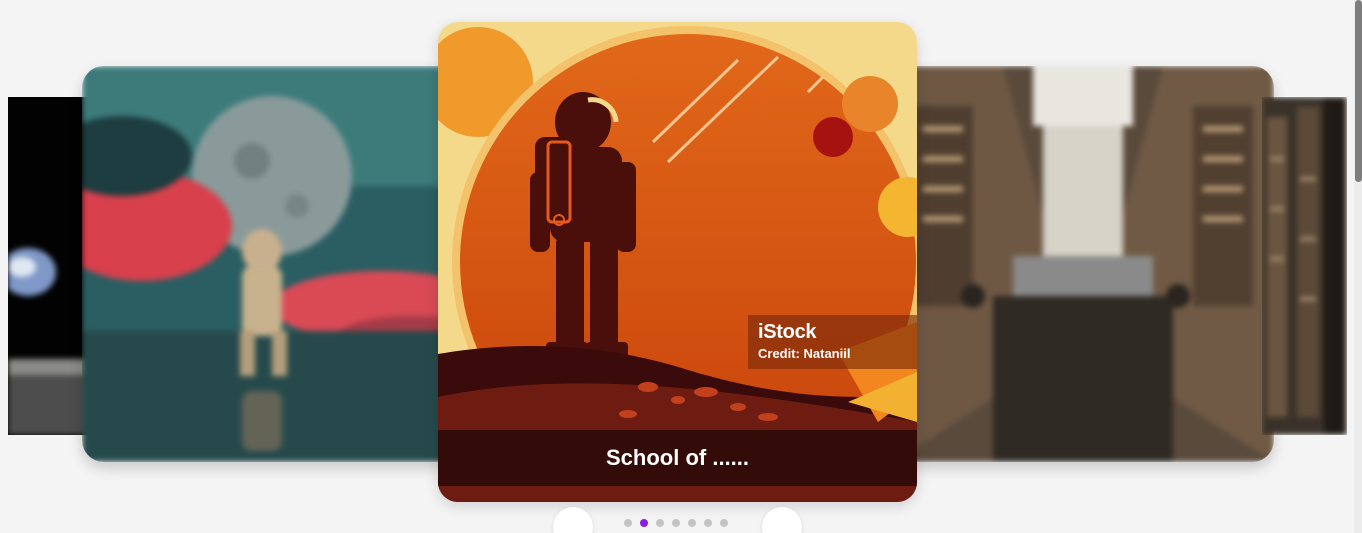  Describe the element at coordinates (644, 523) in the screenshot. I see `pagination-dot-active` at that location.